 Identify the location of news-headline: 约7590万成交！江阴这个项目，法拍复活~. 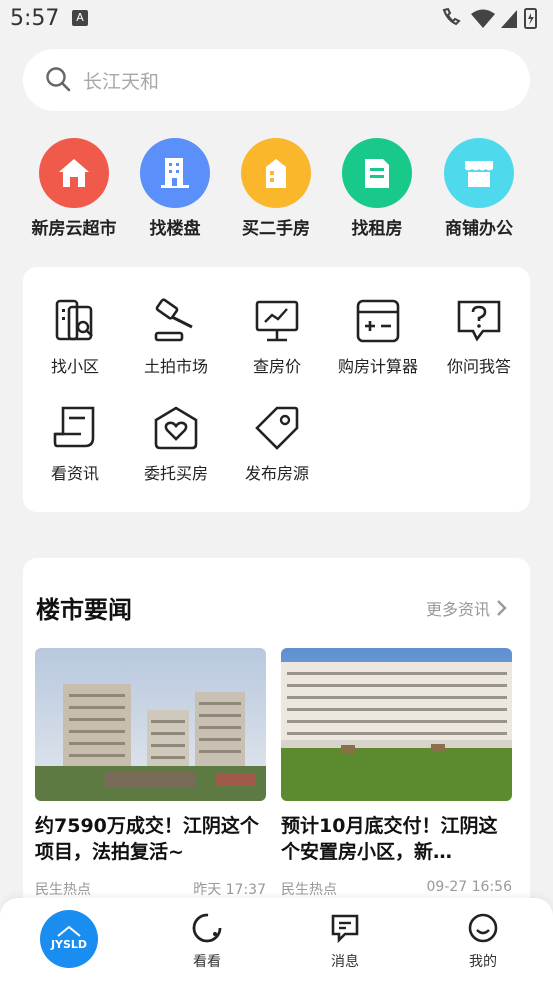
(147, 839).